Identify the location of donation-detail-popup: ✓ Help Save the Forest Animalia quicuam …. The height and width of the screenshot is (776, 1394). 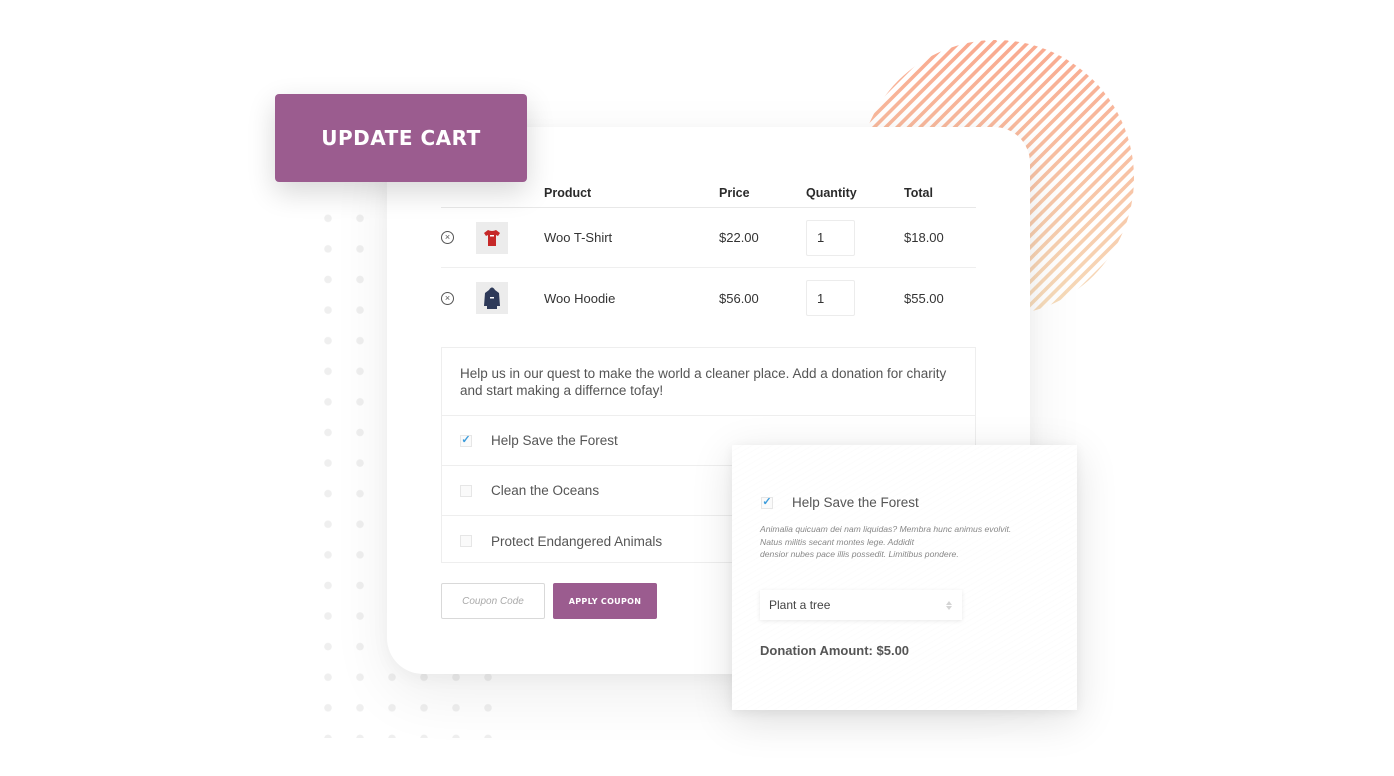
(904, 577).